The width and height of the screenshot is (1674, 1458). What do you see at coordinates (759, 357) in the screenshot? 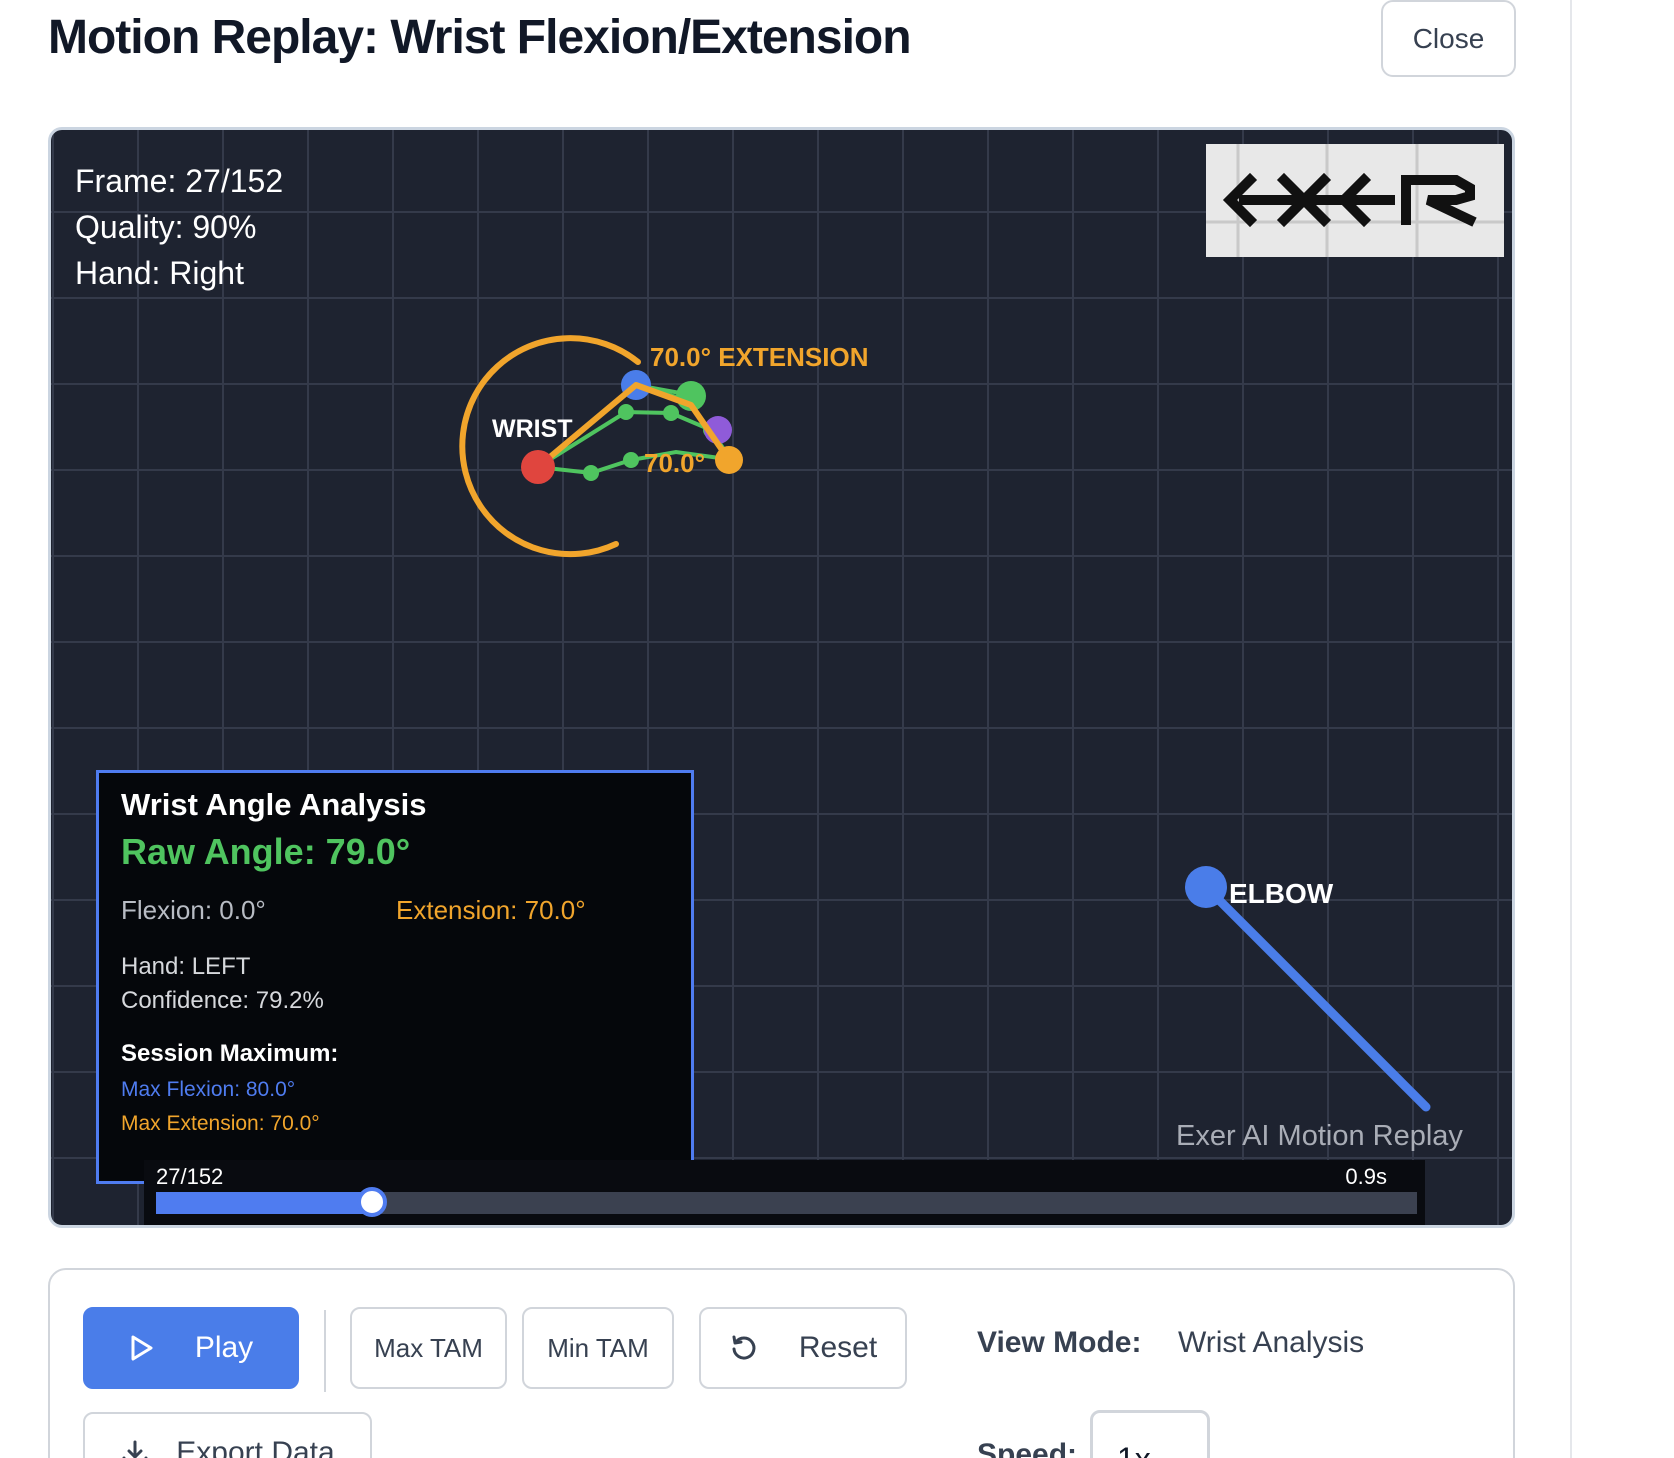
I see `extension-label: 70.0° EXTENSION` at bounding box center [759, 357].